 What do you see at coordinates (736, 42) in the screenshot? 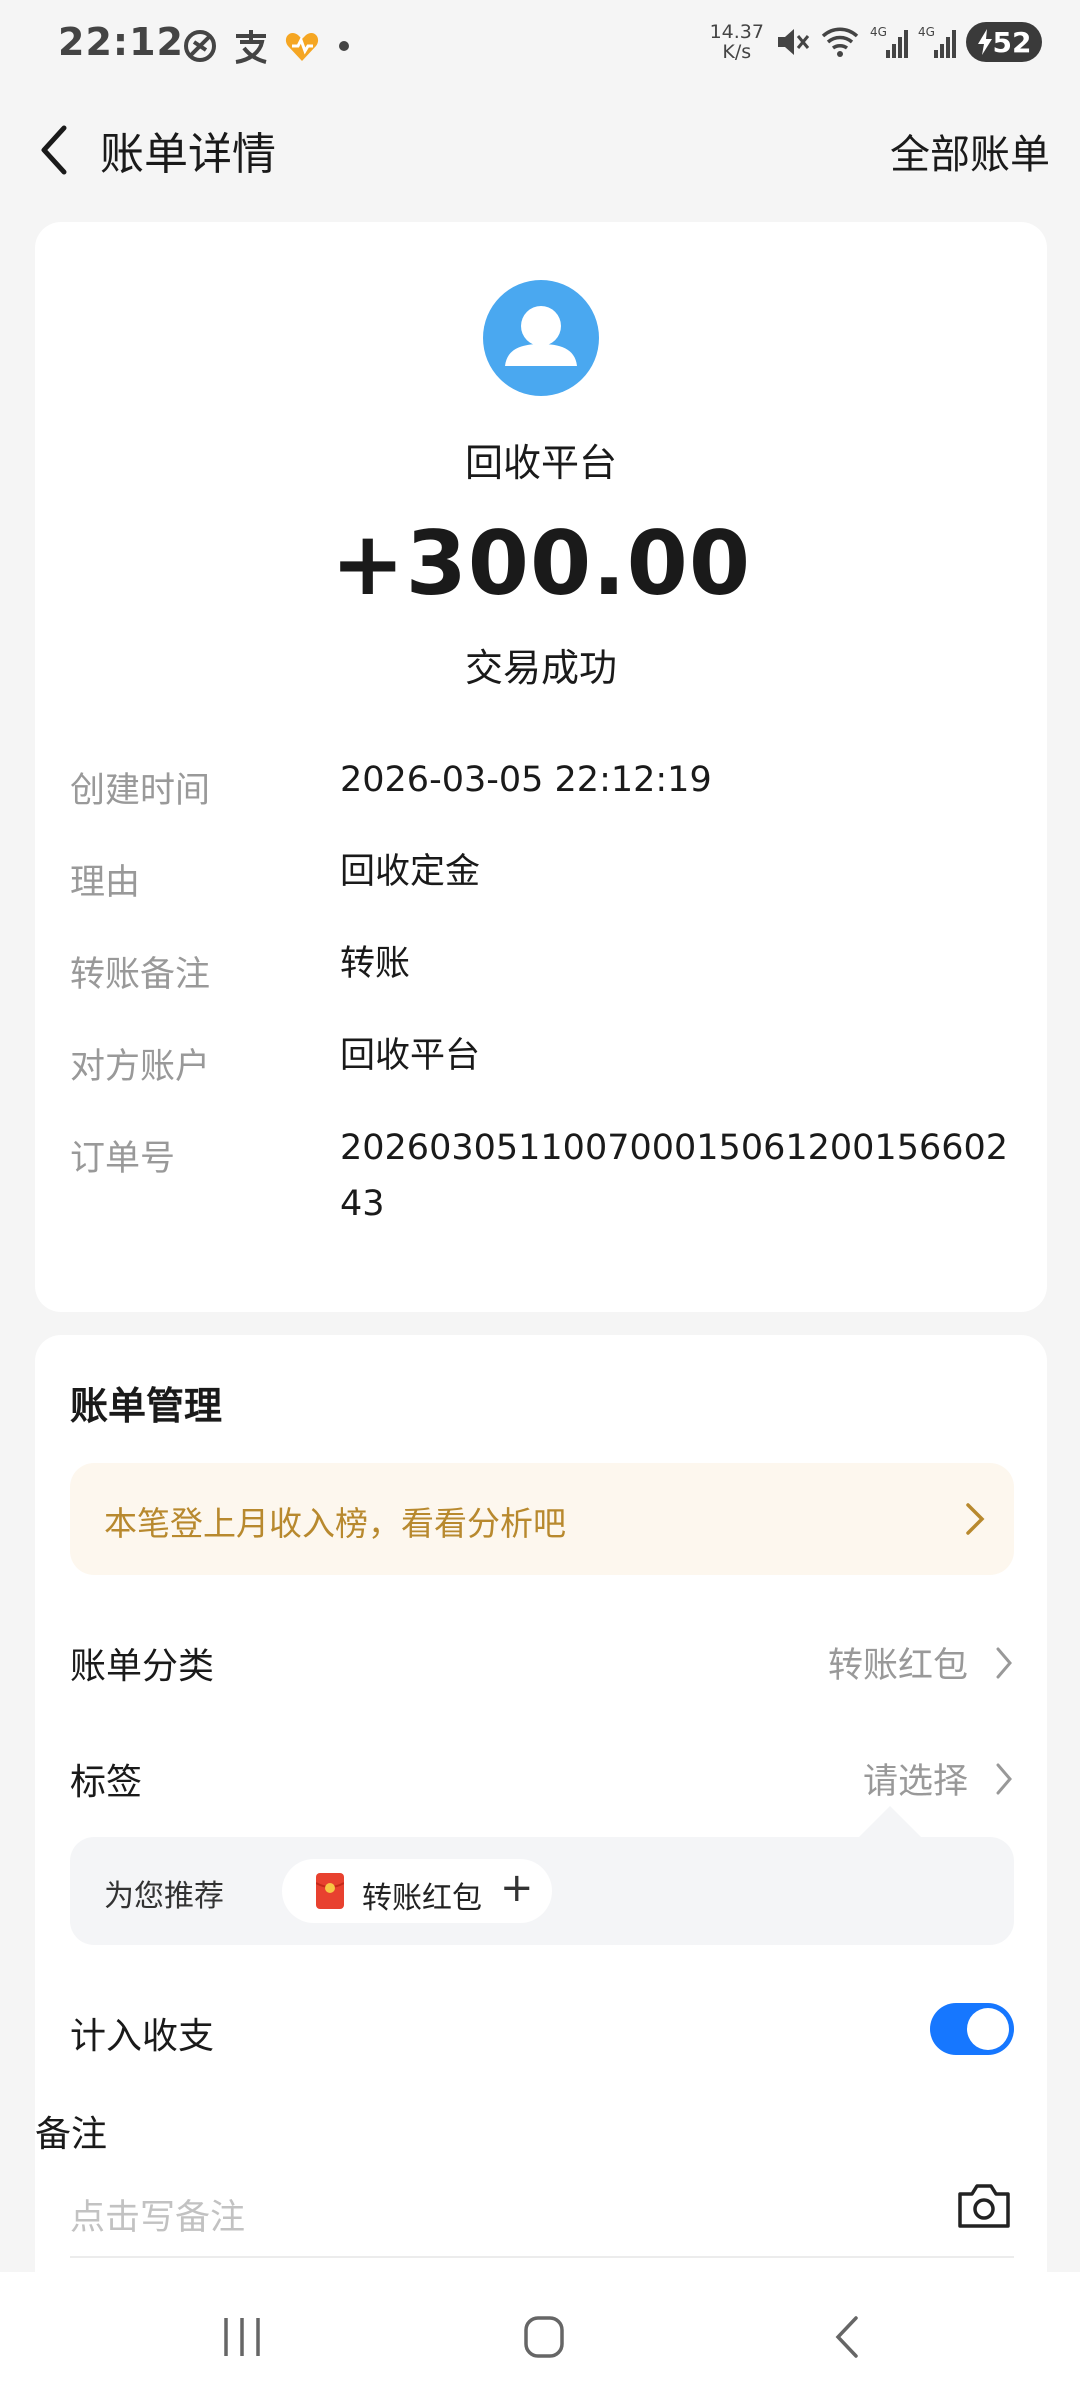
I see `net-speed: 14.37 K/s` at bounding box center [736, 42].